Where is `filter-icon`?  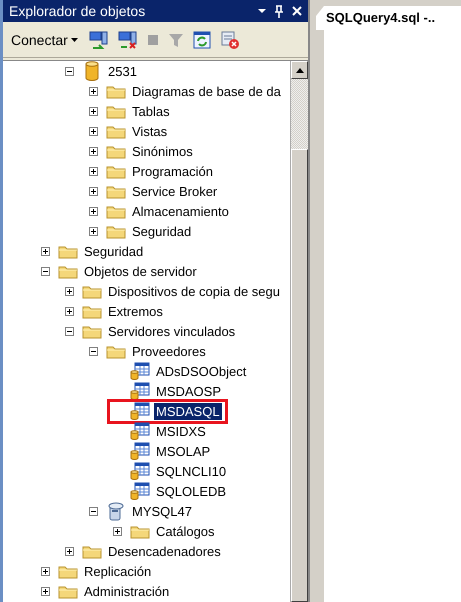 filter-icon is located at coordinates (176, 40).